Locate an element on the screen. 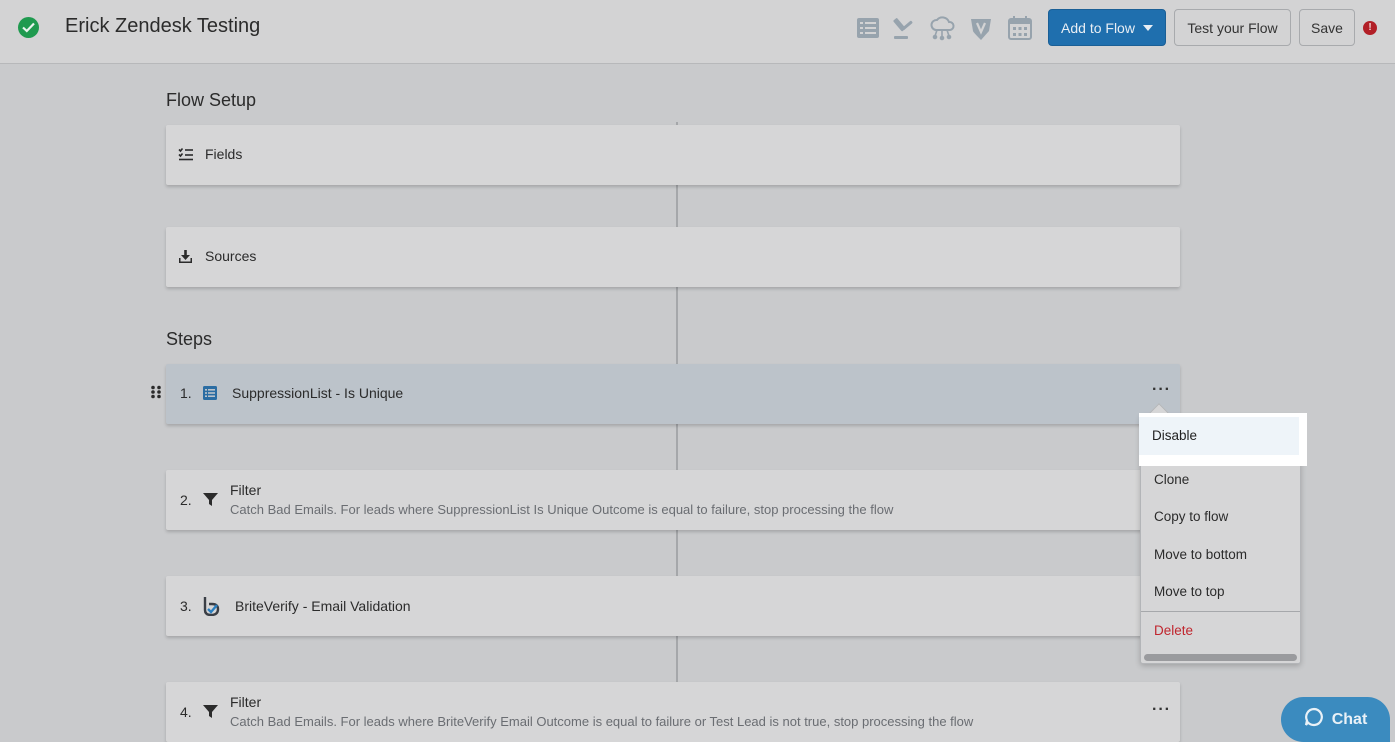 The height and width of the screenshot is (742, 1395). save-button: Save is located at coordinates (1327, 27).